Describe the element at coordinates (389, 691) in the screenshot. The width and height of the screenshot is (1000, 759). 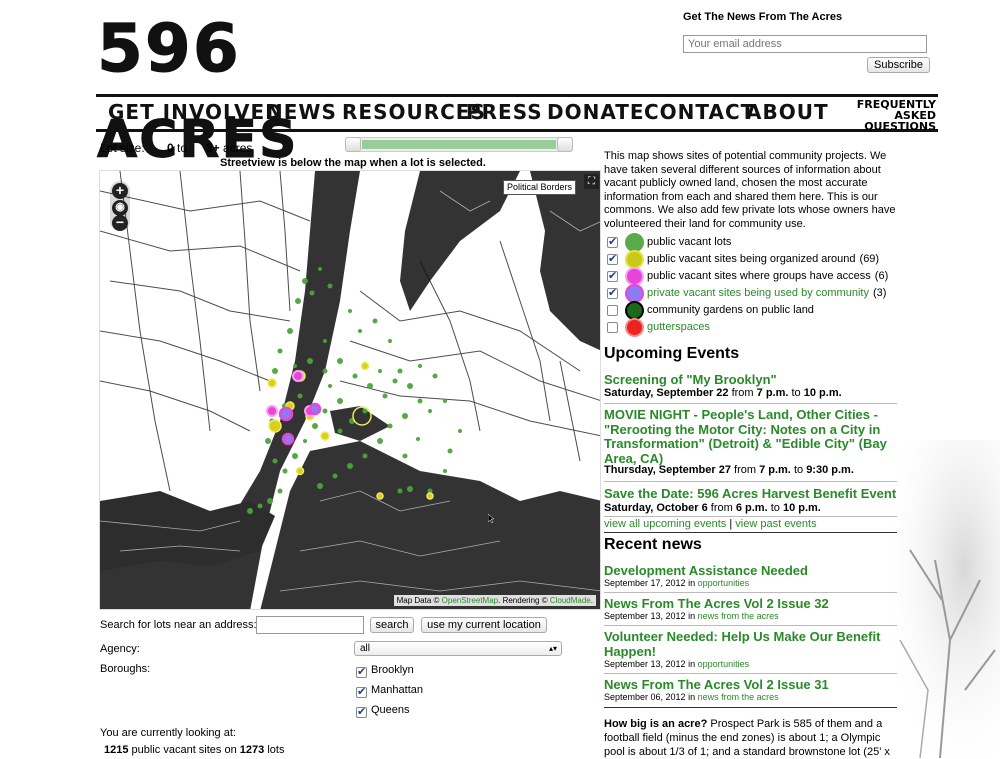
I see `borough-manhattan: ✔ Manhattan` at that location.